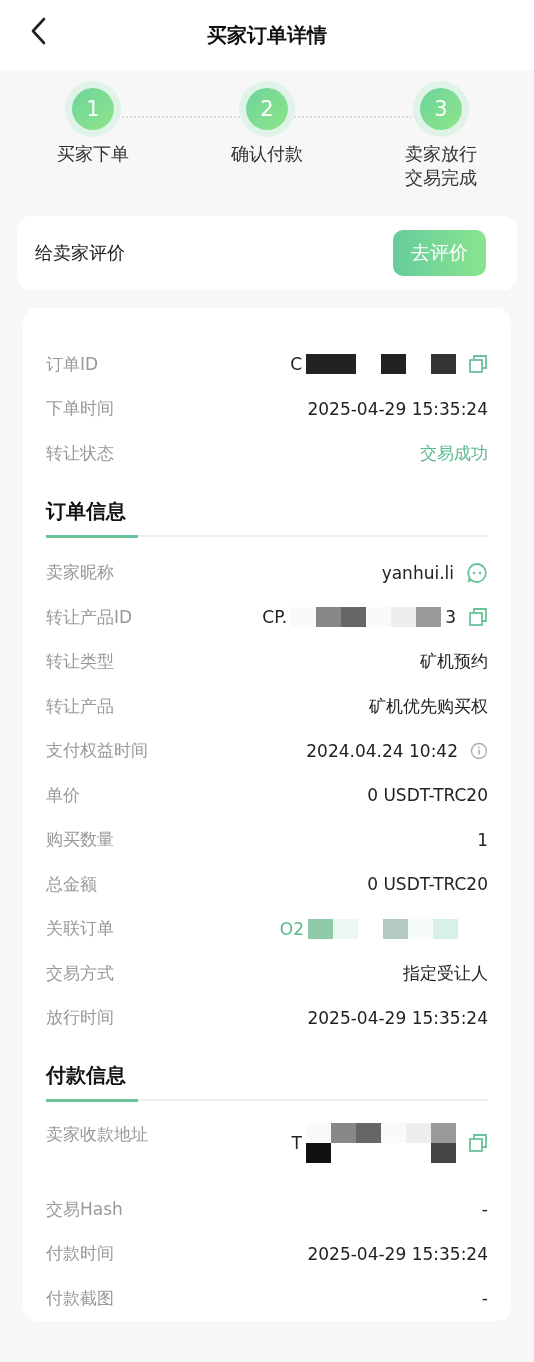  I want to click on step-label: 卖家放行交易完成, so click(441, 166).